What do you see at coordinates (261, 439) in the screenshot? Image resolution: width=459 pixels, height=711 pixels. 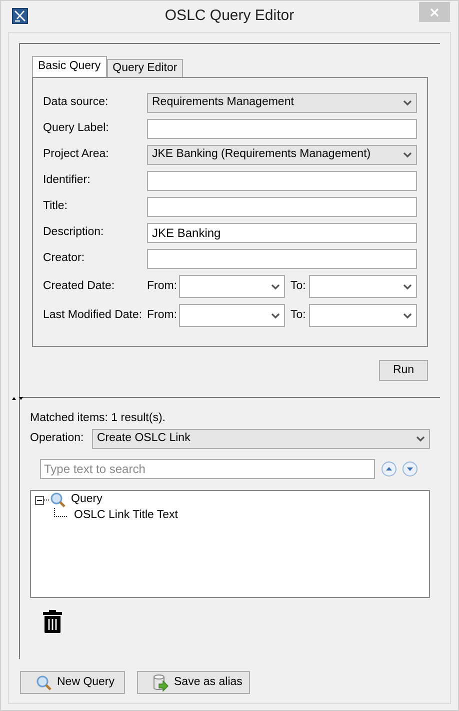 I see `operation-dropdown: Create OSLC Link` at bounding box center [261, 439].